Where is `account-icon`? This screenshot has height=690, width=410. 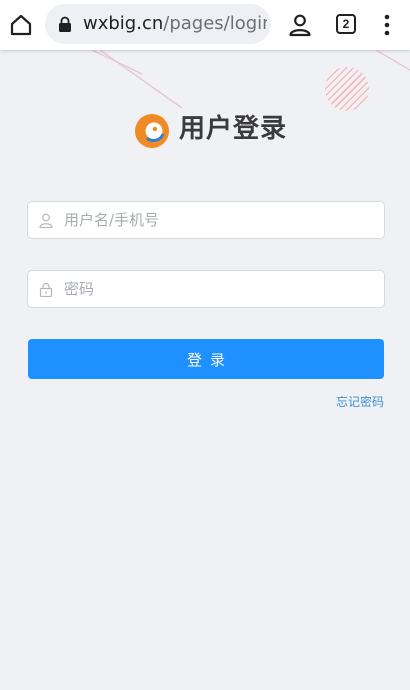
account-icon is located at coordinates (300, 25).